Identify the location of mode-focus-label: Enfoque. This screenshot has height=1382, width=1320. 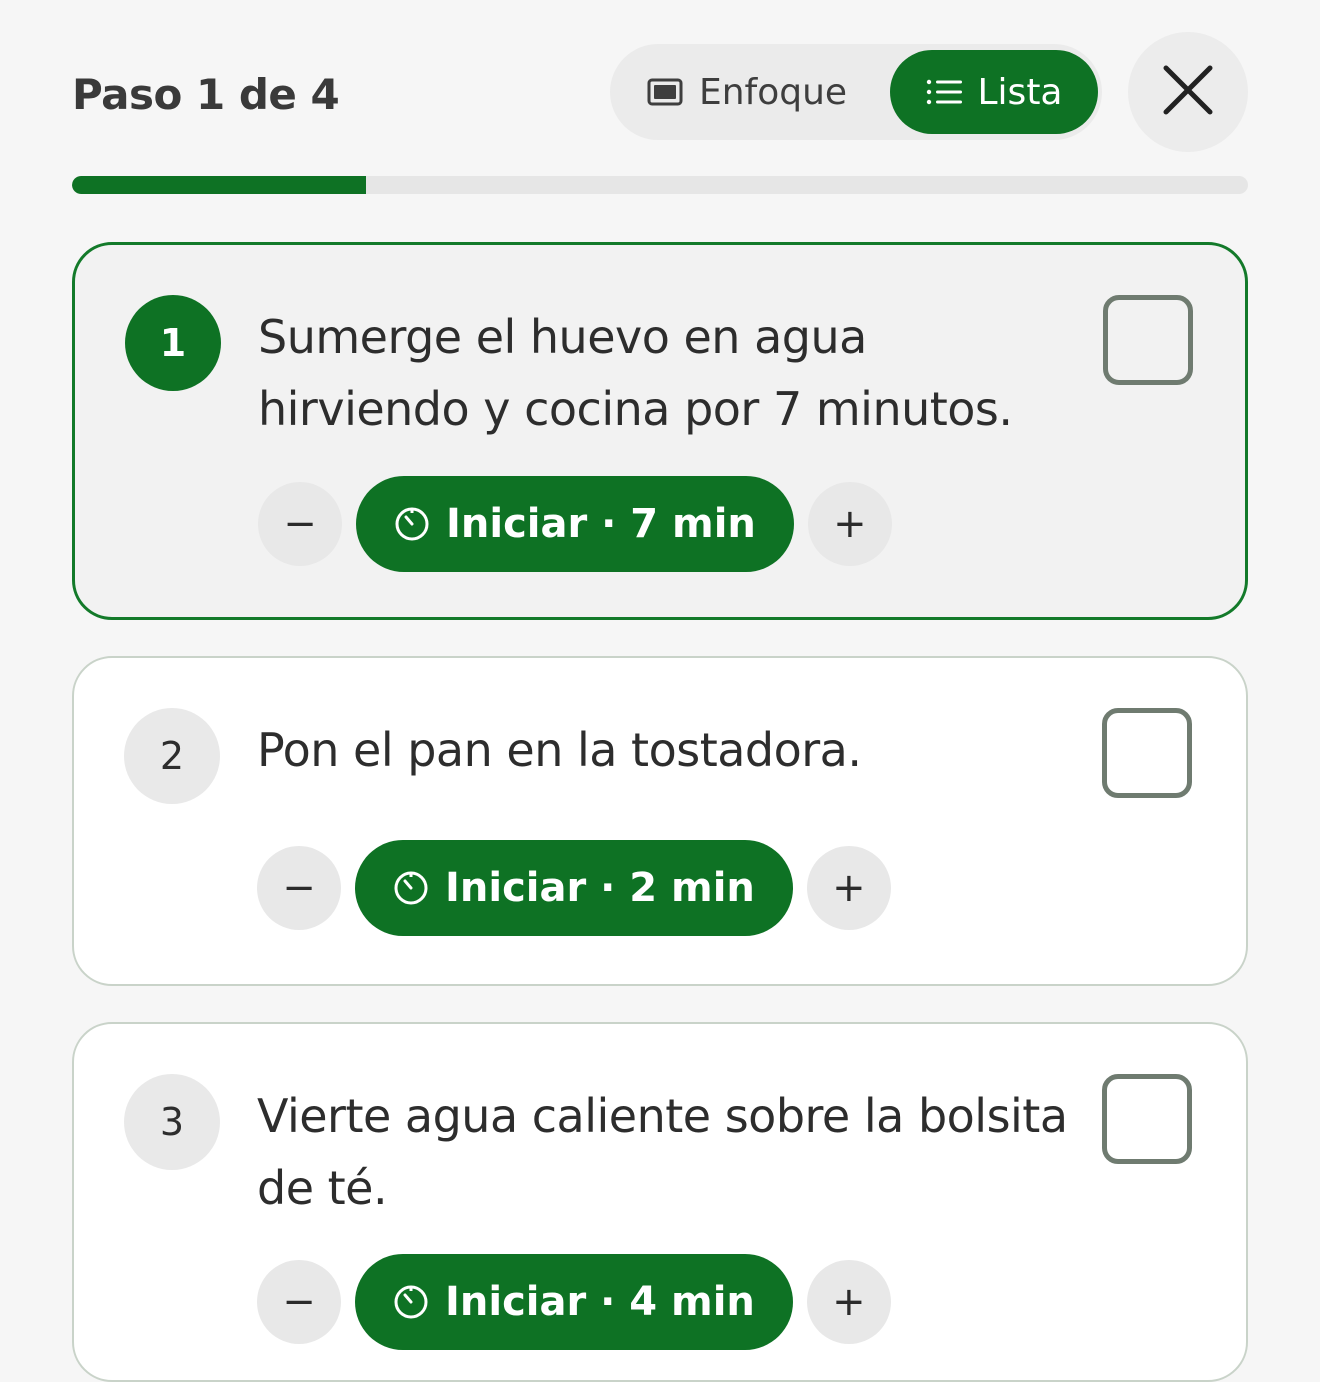
(773, 92).